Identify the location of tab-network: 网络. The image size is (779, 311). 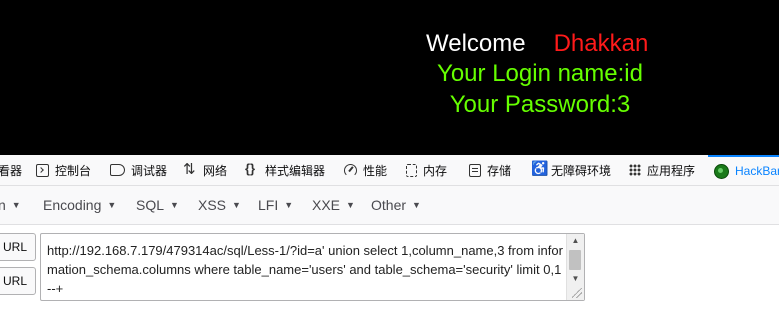
(205, 170).